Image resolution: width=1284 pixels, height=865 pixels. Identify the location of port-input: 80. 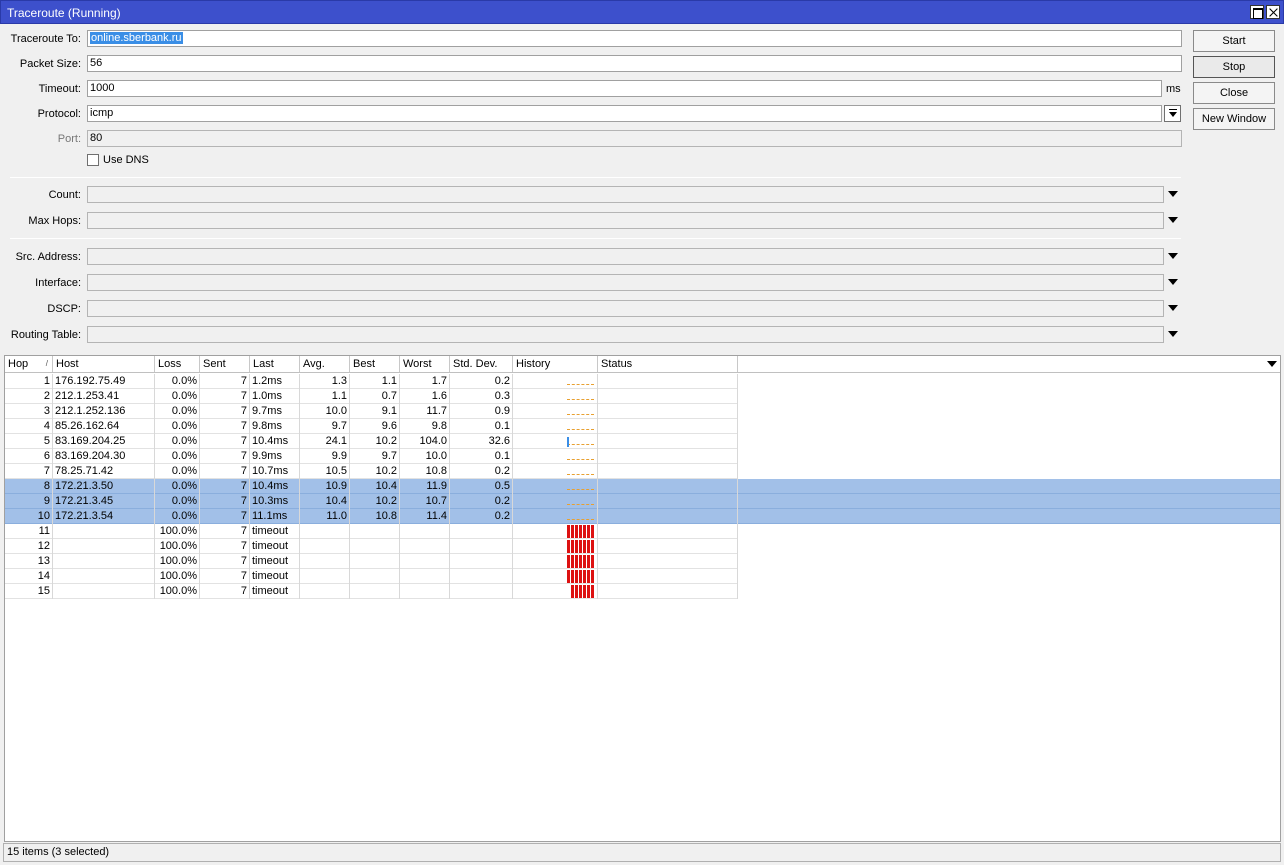
(634, 138).